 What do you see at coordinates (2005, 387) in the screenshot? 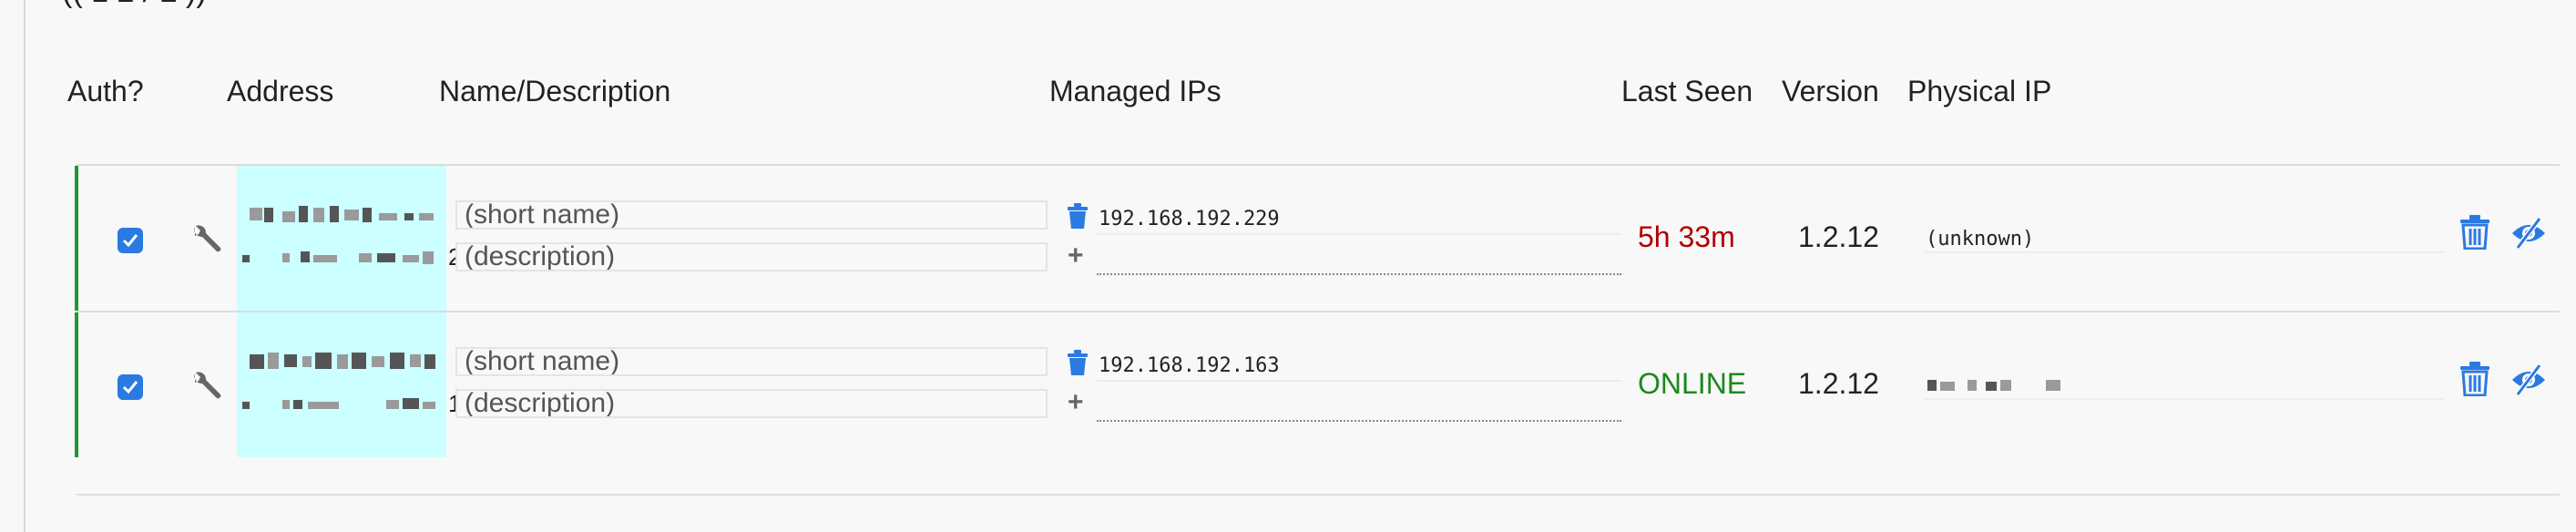
I see `physical-ip-redacted` at bounding box center [2005, 387].